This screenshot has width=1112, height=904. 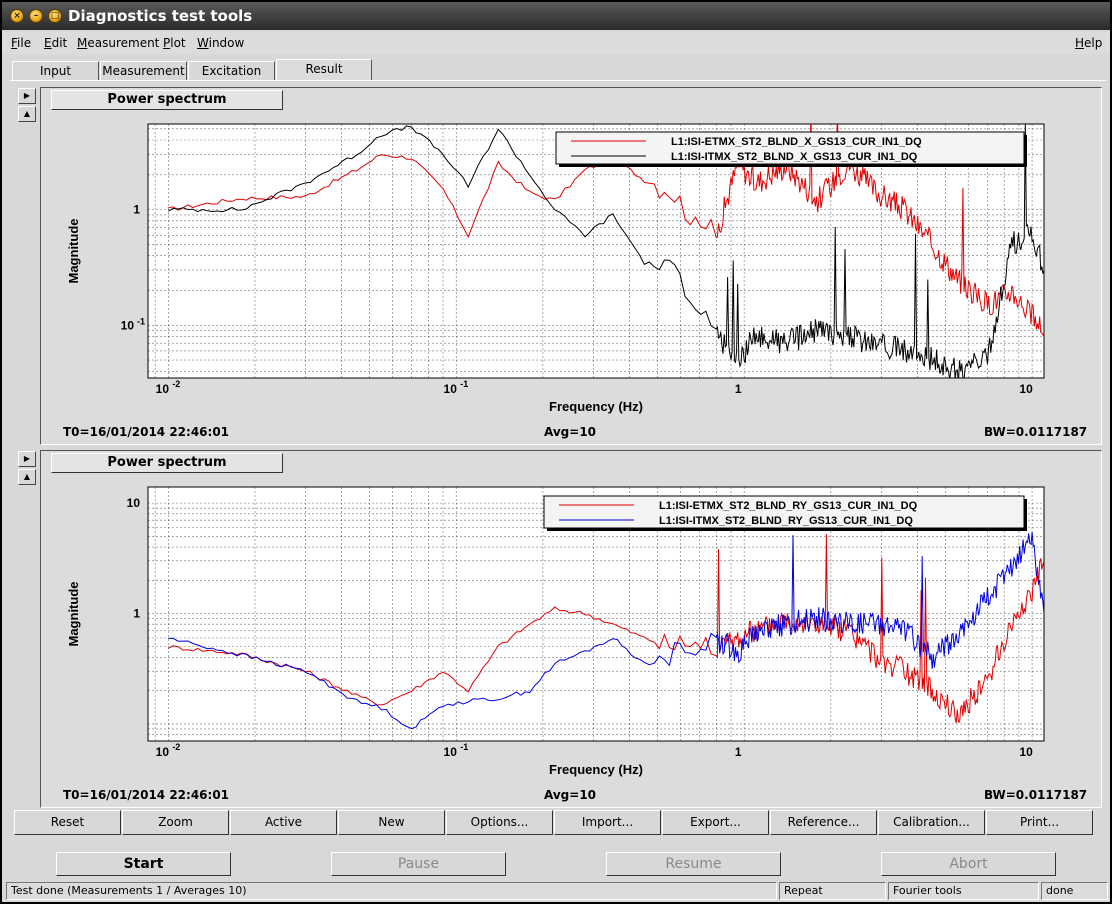 What do you see at coordinates (175, 822) in the screenshot?
I see `zoom-button: Zoom` at bounding box center [175, 822].